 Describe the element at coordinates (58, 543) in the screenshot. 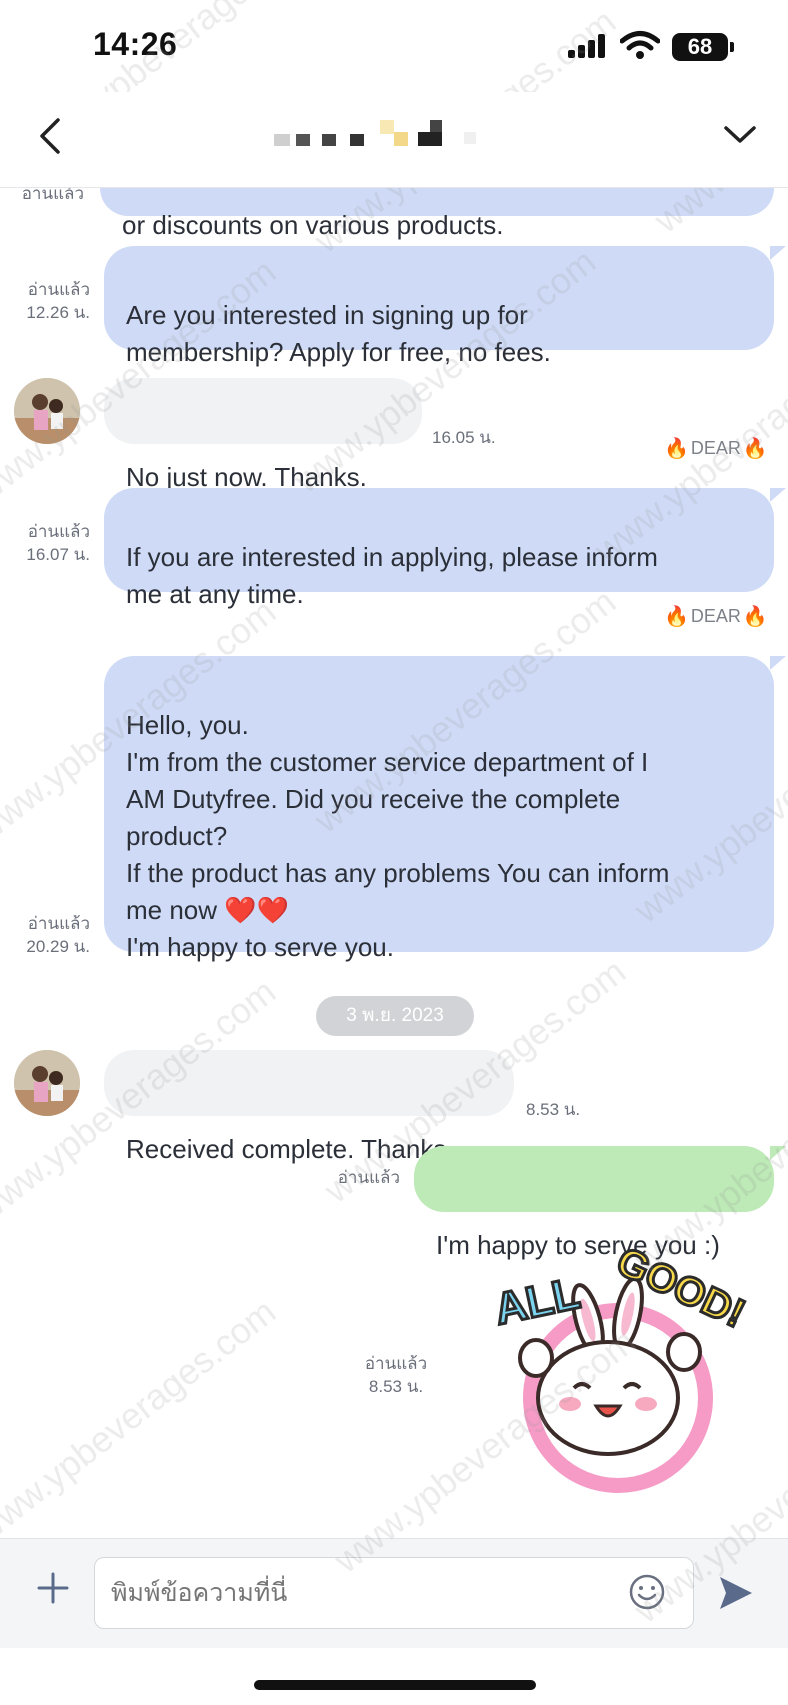

I see `read-receipt: อ่านแล้ว 16.07 น.` at that location.